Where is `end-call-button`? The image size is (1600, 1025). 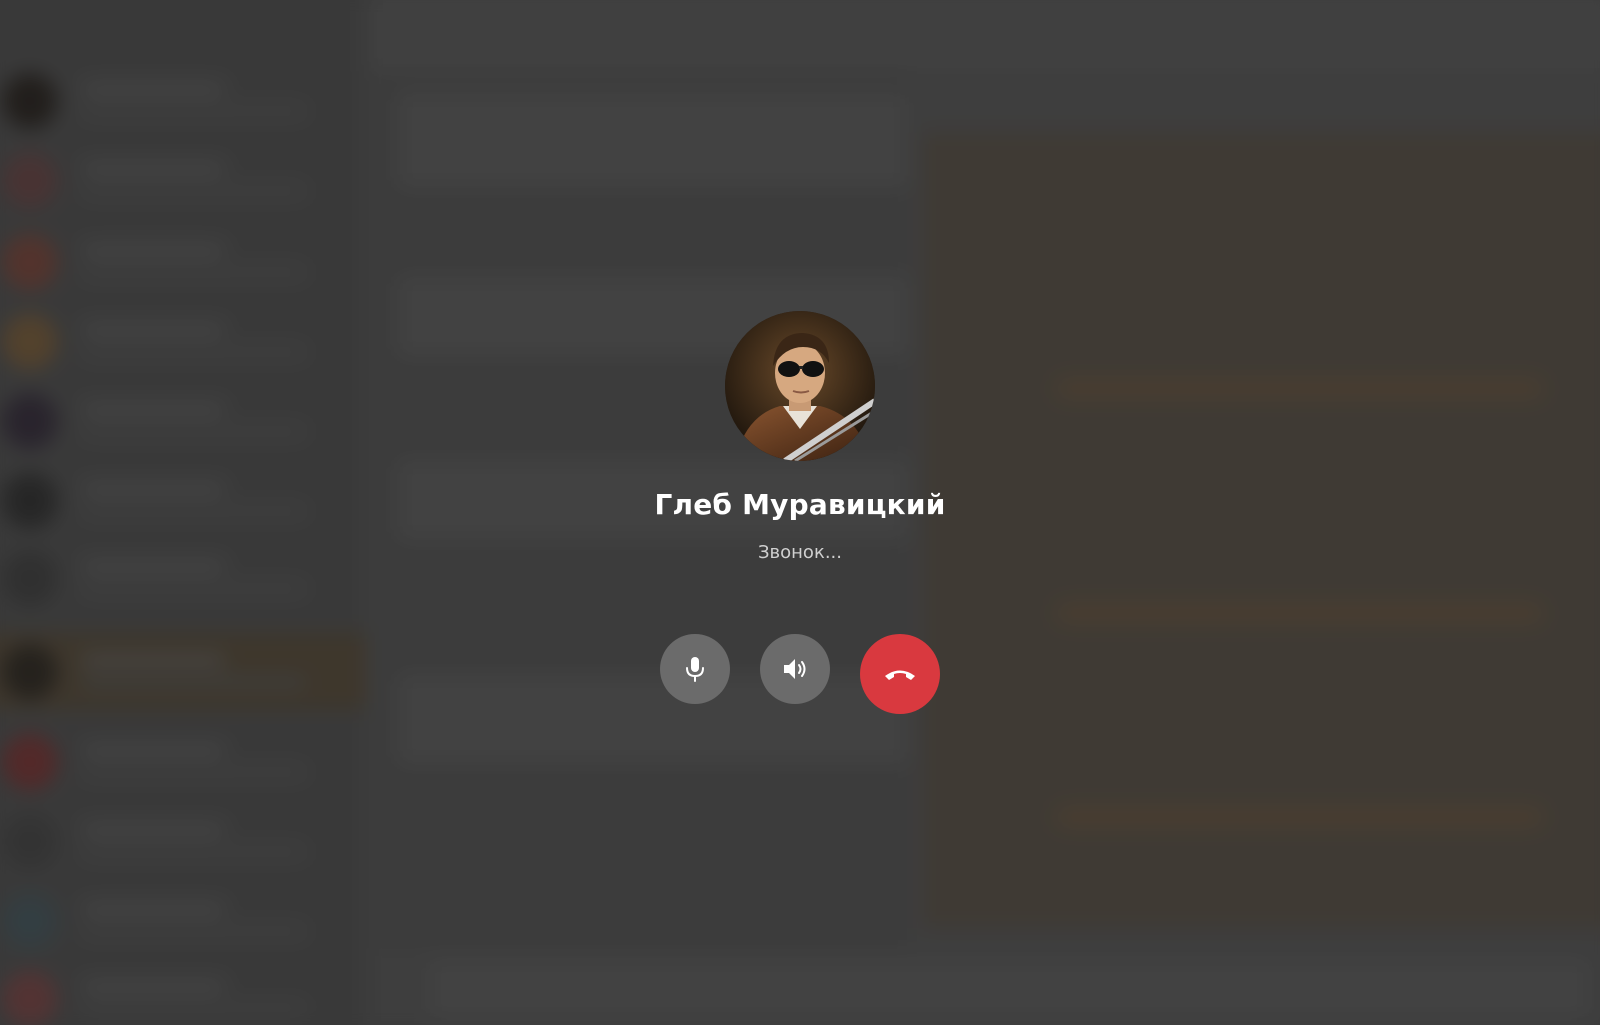 end-call-button is located at coordinates (900, 674).